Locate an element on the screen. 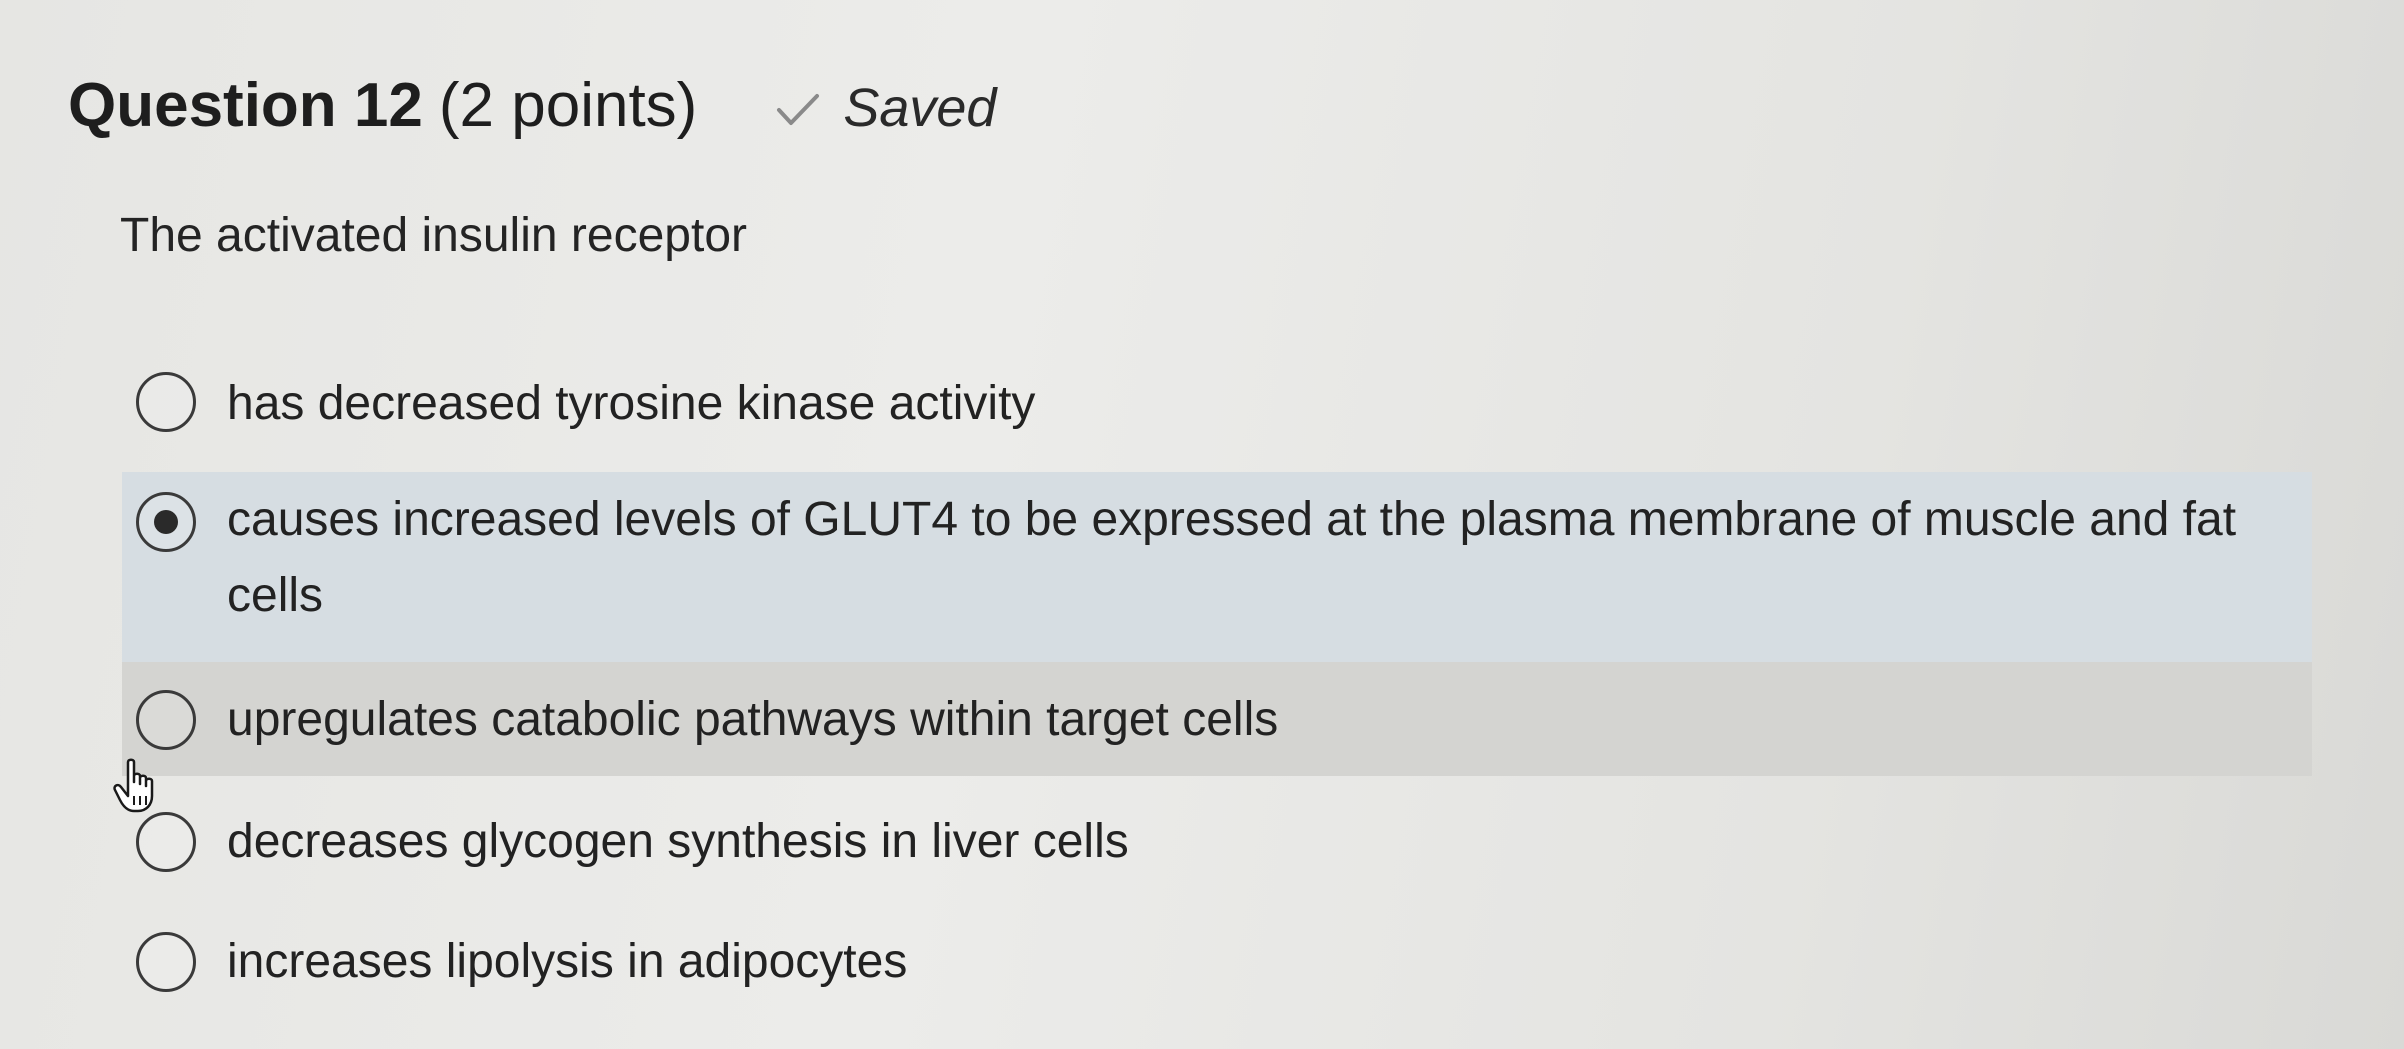 Image resolution: width=2404 pixels, height=1049 pixels. saved-label: Saved is located at coordinates (920, 108).